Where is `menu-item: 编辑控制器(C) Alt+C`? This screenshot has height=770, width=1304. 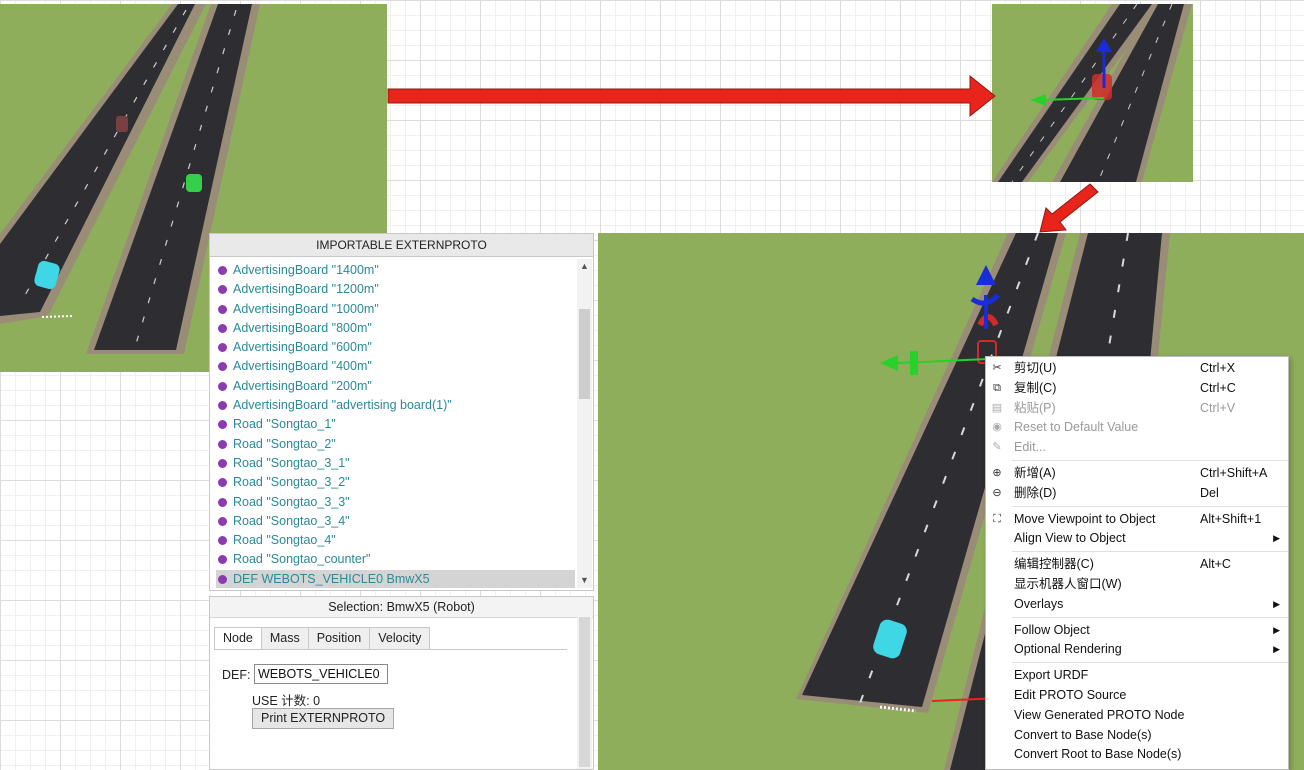
menu-item: 编辑控制器(C) Alt+C is located at coordinates (1137, 565).